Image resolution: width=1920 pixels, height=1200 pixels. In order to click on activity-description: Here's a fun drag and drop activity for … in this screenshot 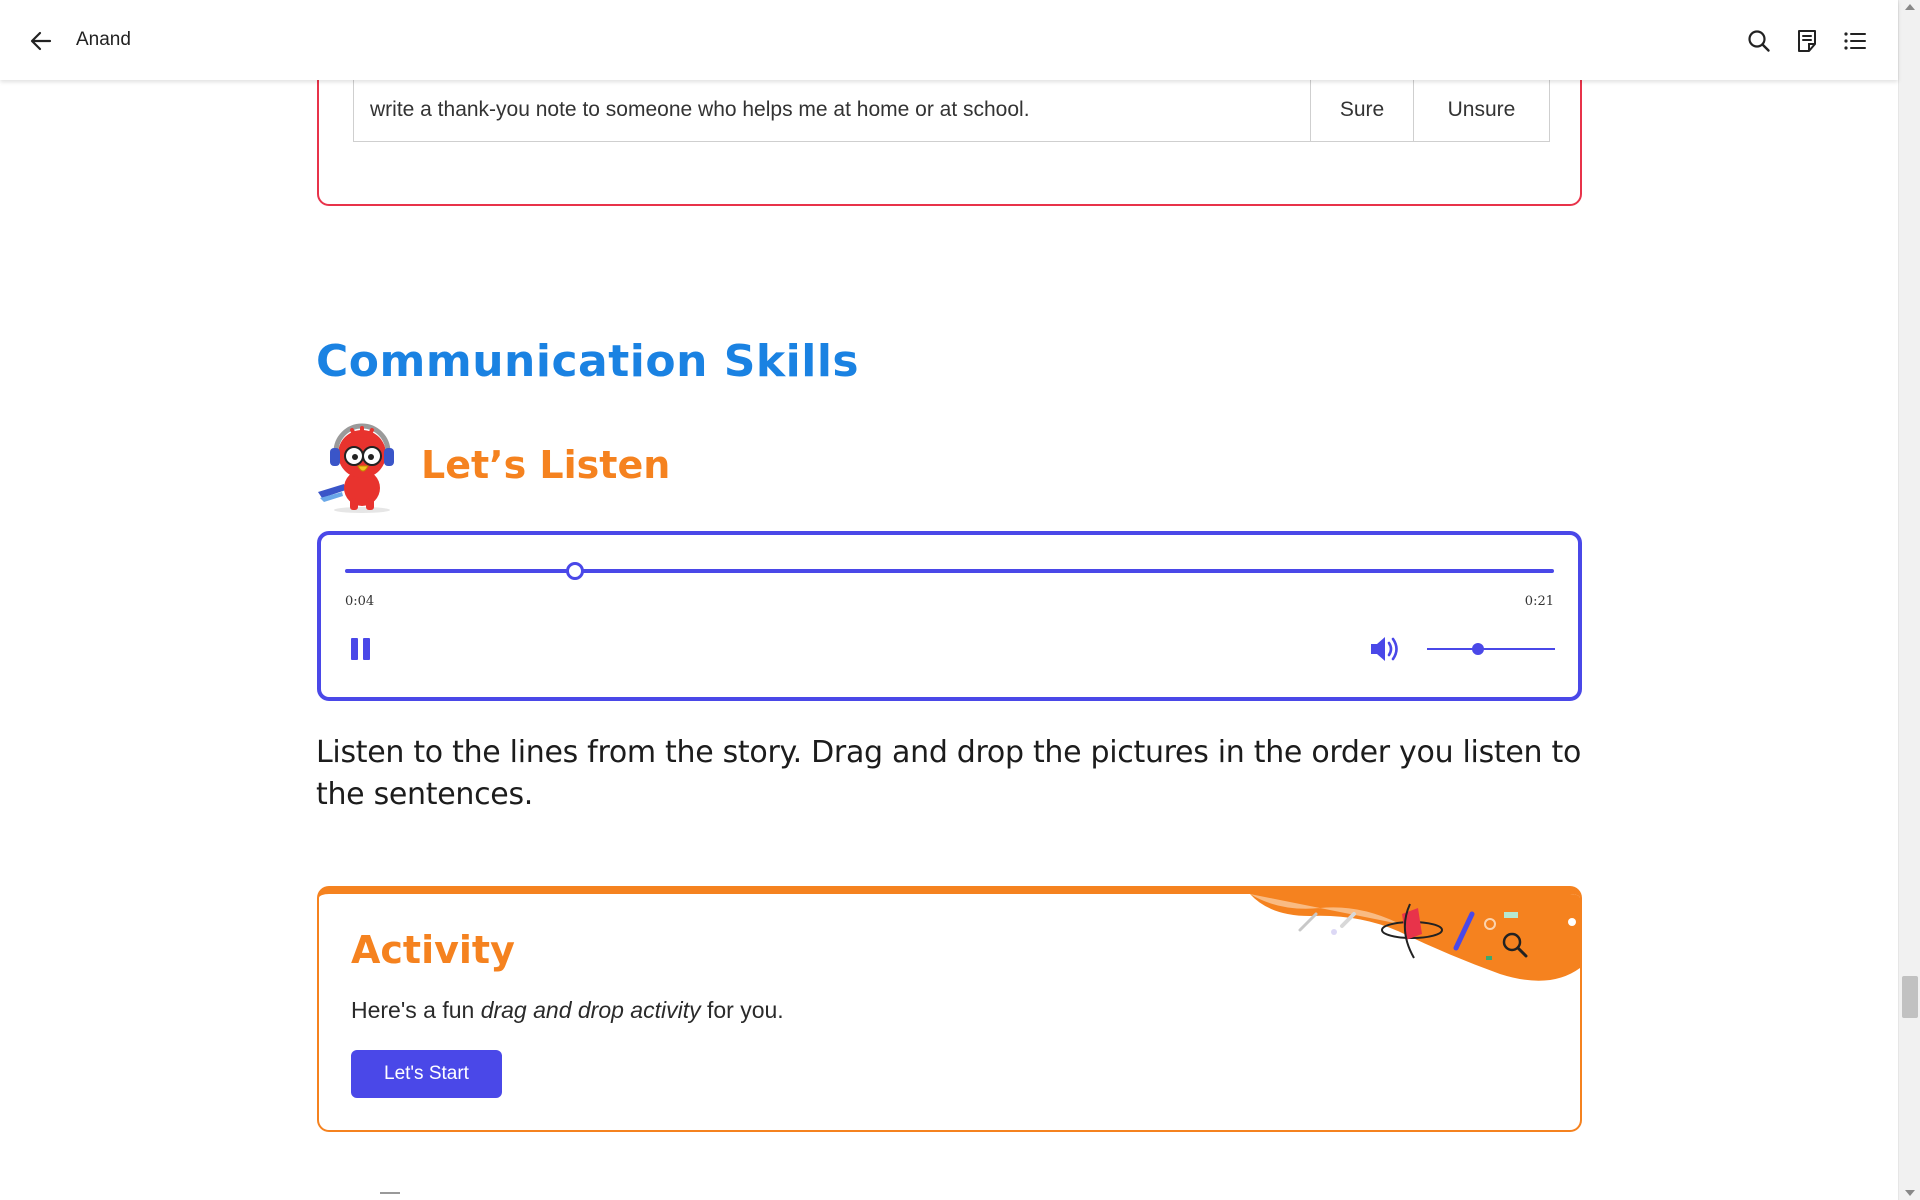, I will do `click(567, 1010)`.